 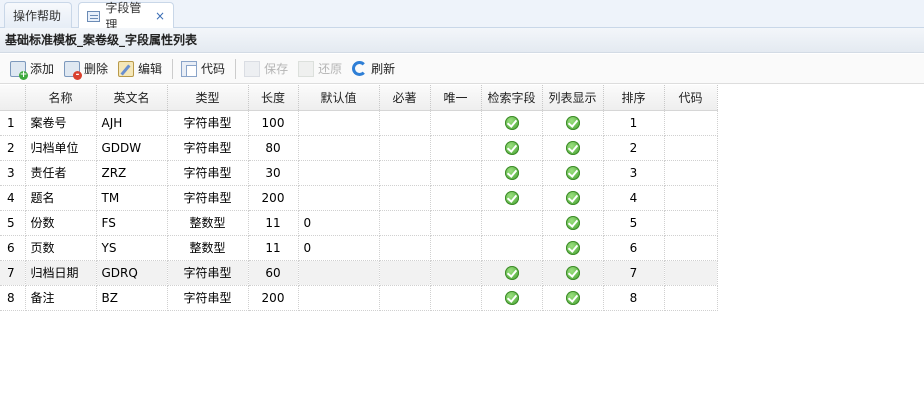 What do you see at coordinates (61, 248) in the screenshot?
I see `field-name-cell: 页数` at bounding box center [61, 248].